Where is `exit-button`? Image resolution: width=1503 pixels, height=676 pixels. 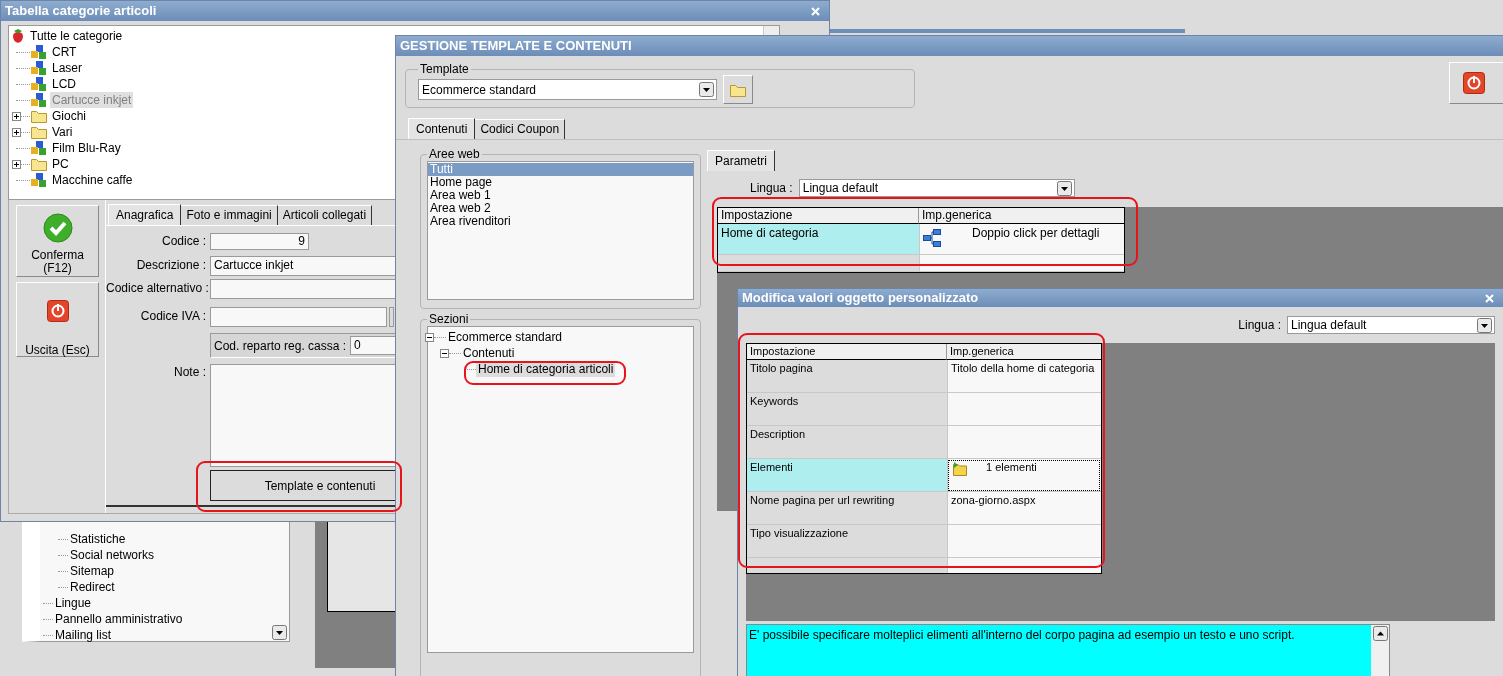 exit-button is located at coordinates (1476, 83).